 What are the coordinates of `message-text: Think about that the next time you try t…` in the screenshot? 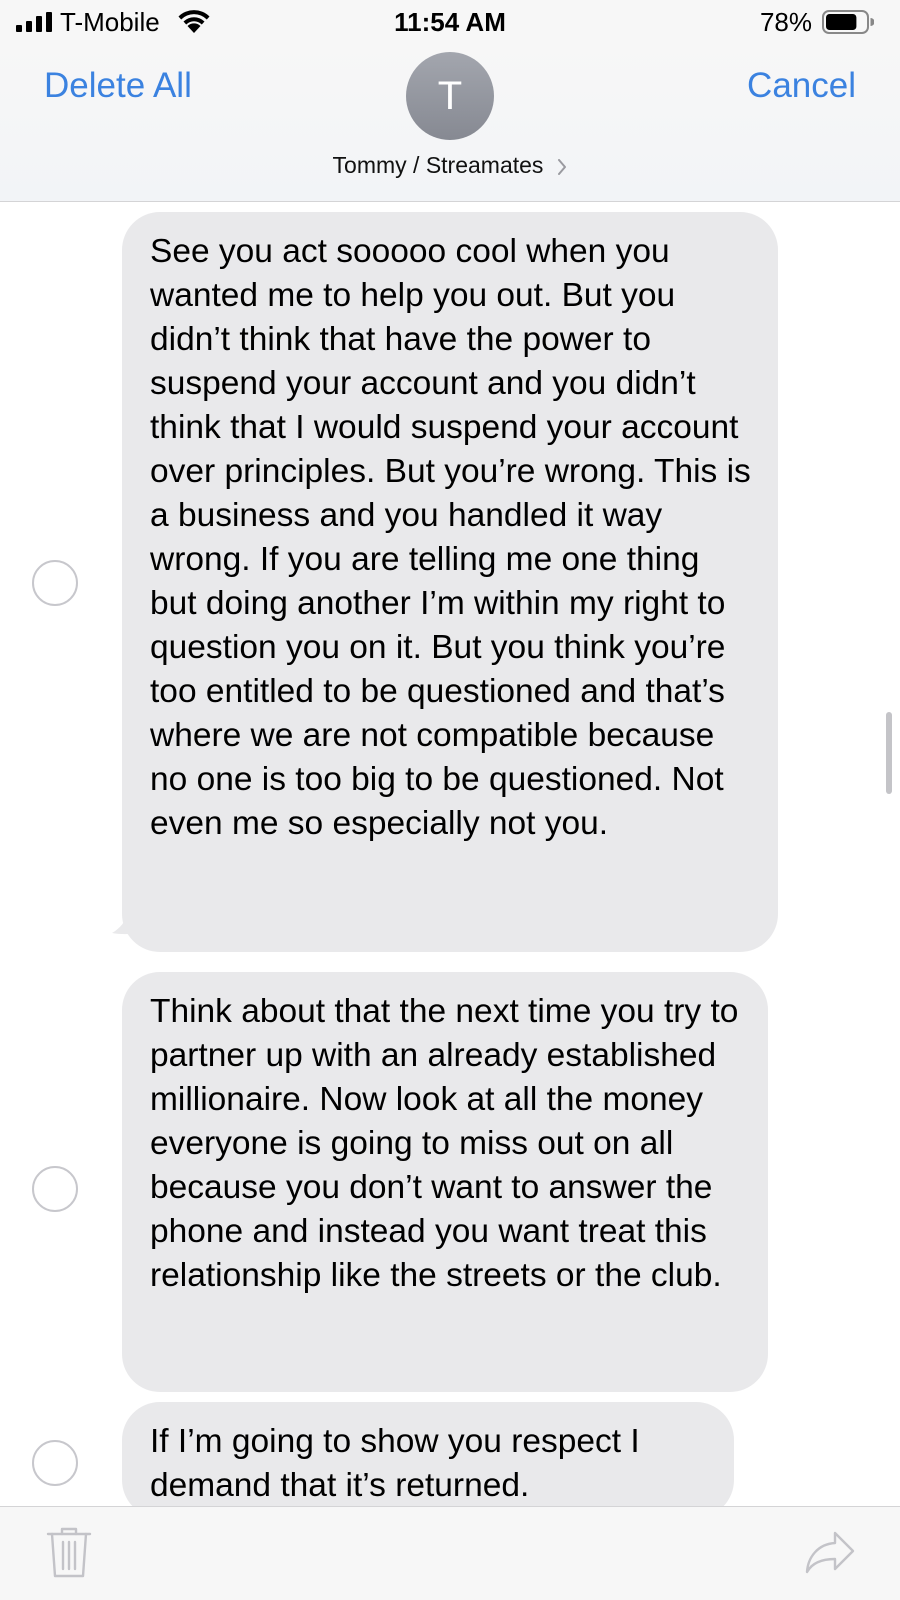 It's located at (444, 1143).